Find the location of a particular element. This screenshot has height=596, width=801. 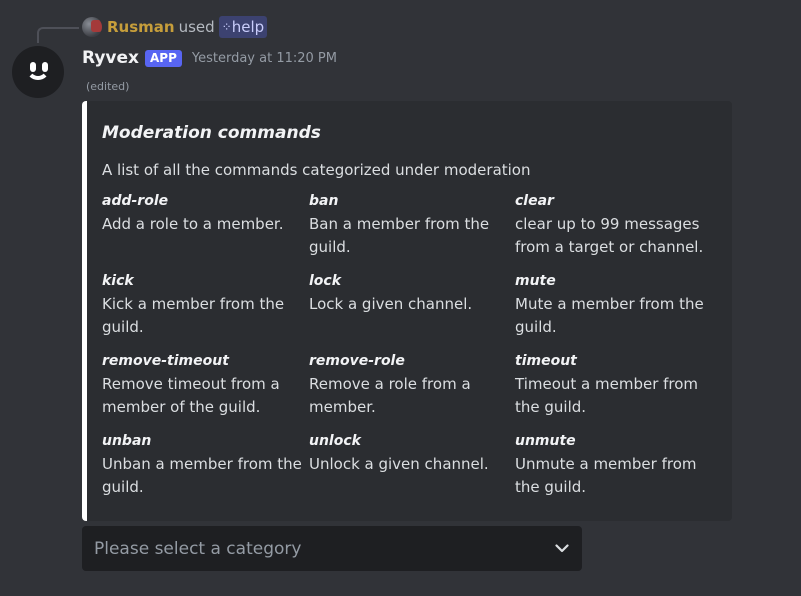

field-name: lock is located at coordinates (325, 281).